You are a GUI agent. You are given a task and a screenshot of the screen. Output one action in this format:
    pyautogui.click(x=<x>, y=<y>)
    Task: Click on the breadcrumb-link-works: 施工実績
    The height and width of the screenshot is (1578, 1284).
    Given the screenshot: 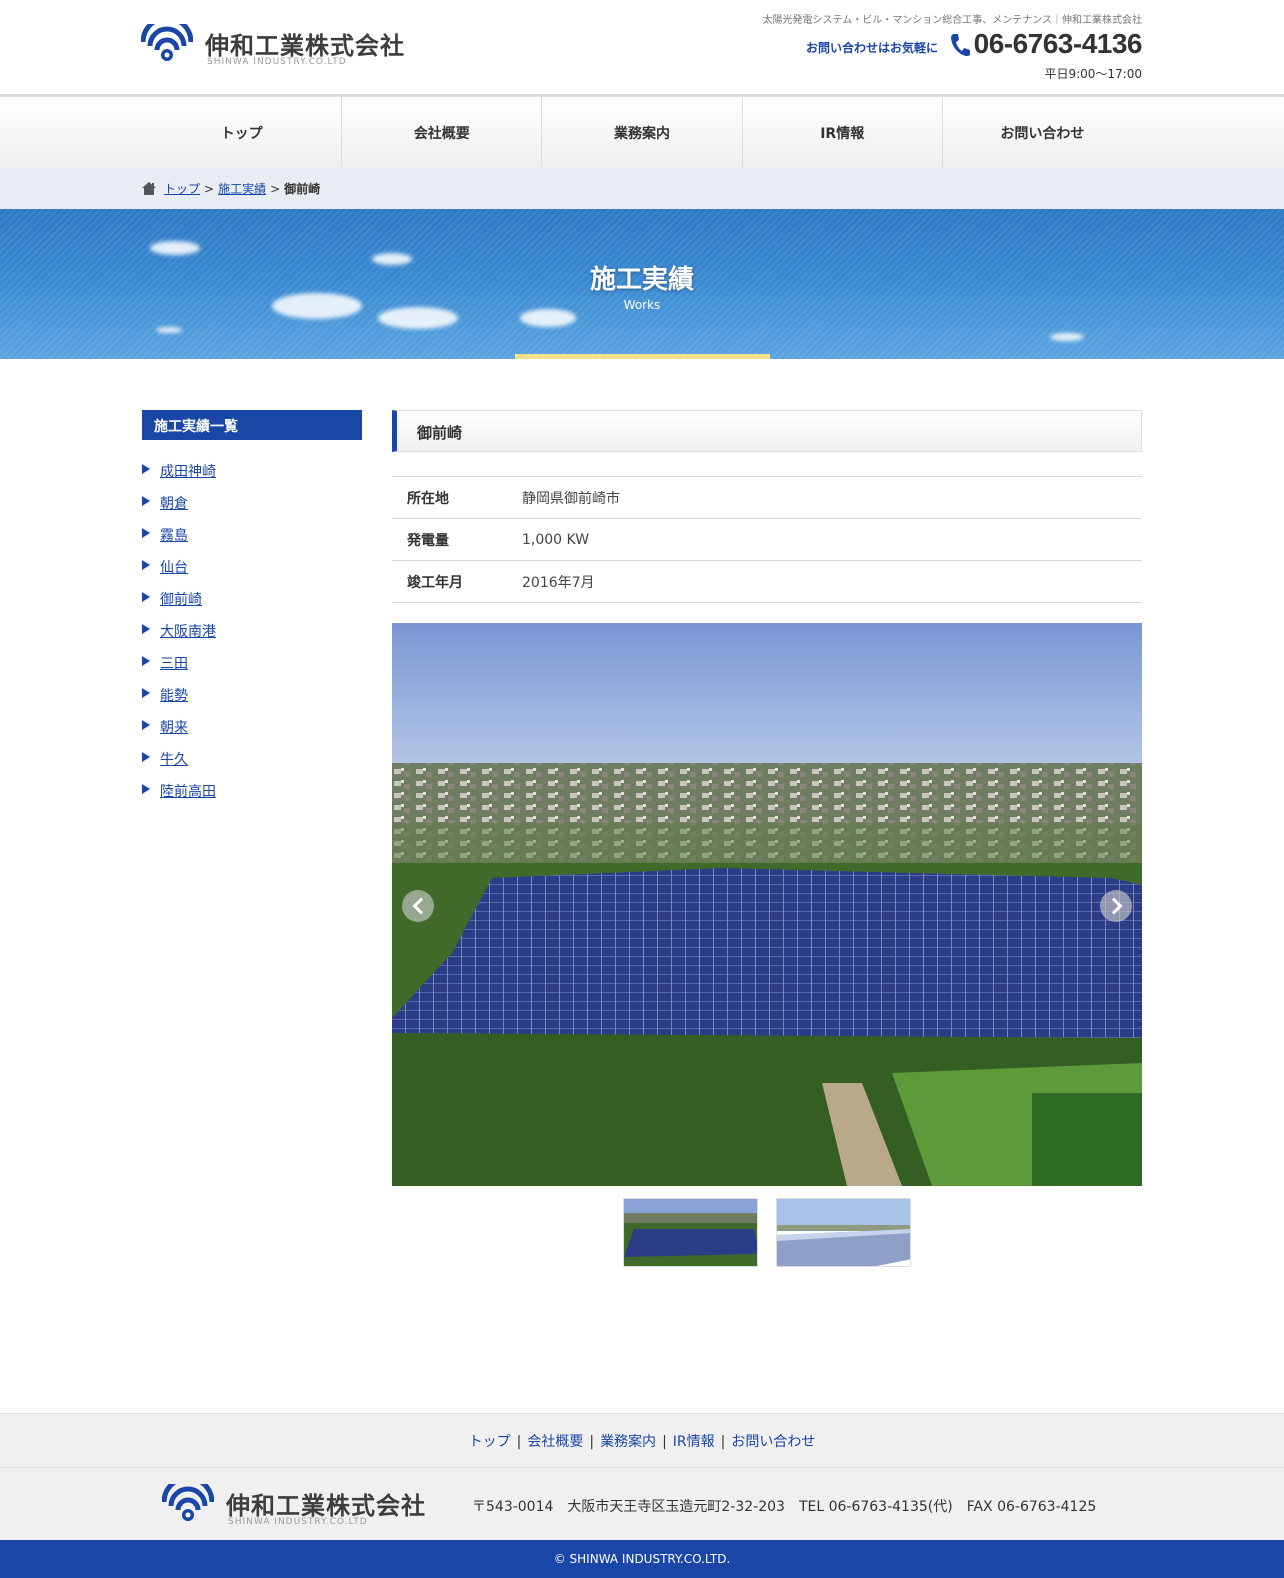 What is the action you would take?
    pyautogui.click(x=242, y=188)
    